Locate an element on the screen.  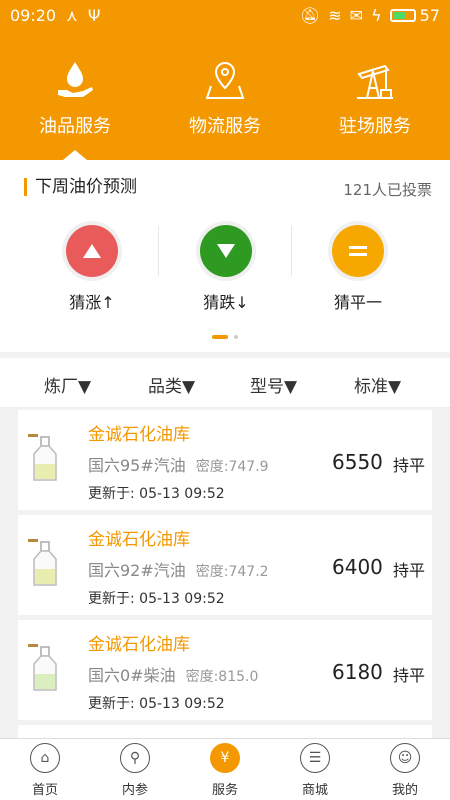
yen-icon: ¥ is located at coordinates (225, 758).